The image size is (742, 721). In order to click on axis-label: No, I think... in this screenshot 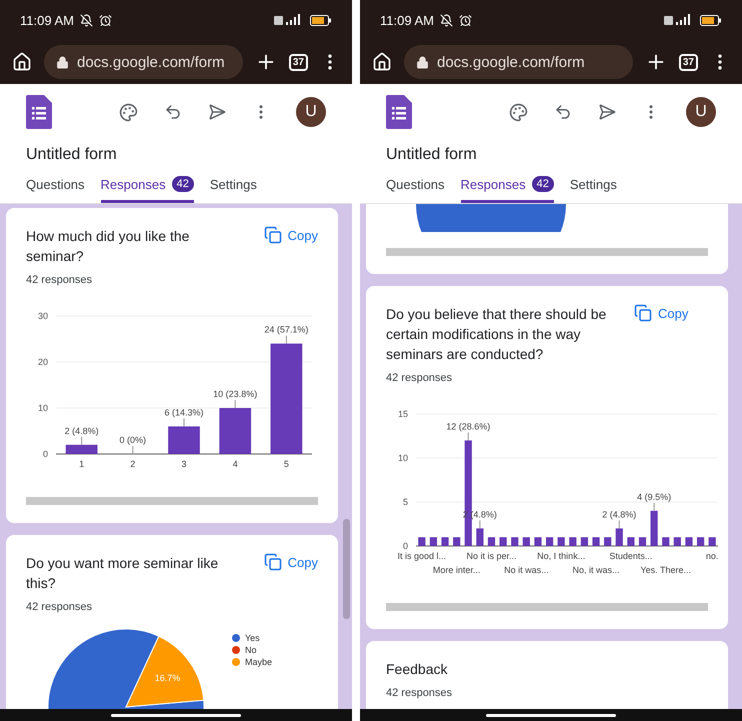, I will do `click(561, 556)`.